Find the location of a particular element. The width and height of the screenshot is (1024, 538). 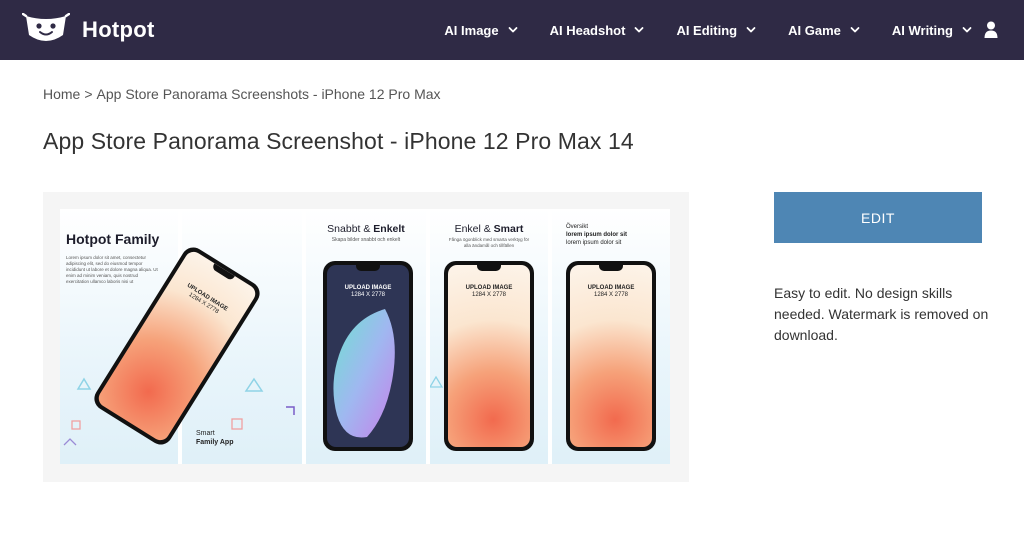

footer-line1: Smart is located at coordinates (205, 433).